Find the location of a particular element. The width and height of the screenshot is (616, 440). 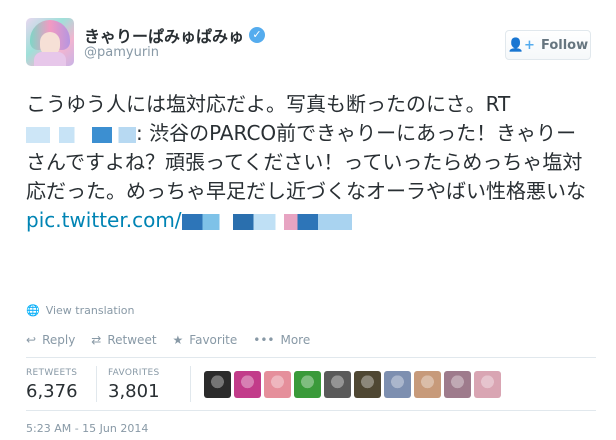

favorites-label: FAVORITES is located at coordinates (134, 373).